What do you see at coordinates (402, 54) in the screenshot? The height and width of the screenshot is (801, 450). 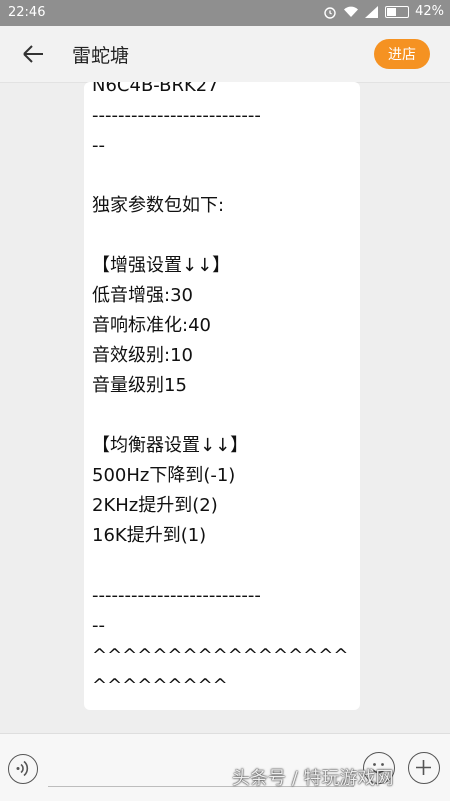 I see `enter-store-button: 进店` at bounding box center [402, 54].